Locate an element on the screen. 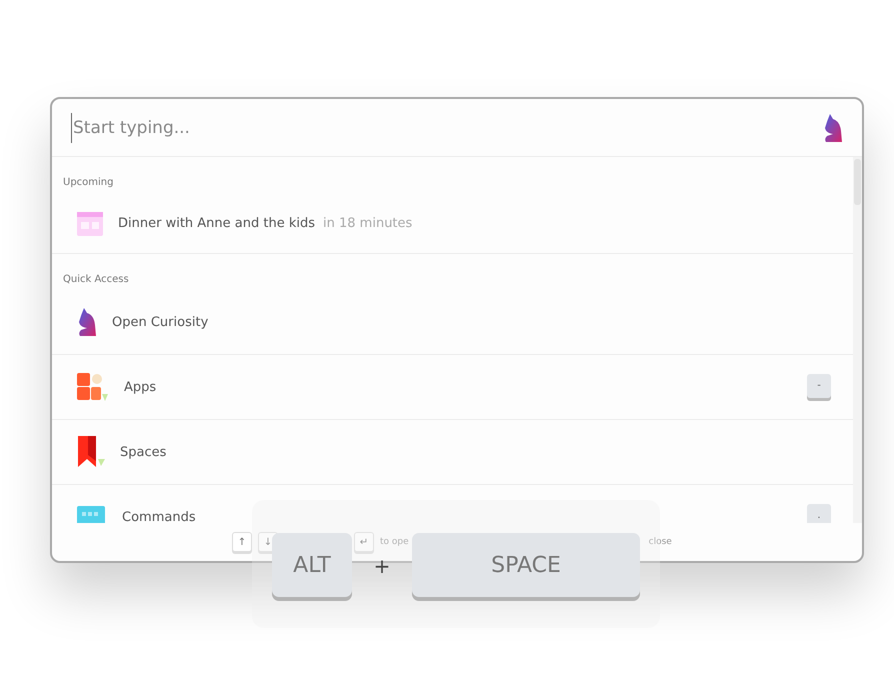 This screenshot has height=674, width=894. keycap: ALT is located at coordinates (312, 565).